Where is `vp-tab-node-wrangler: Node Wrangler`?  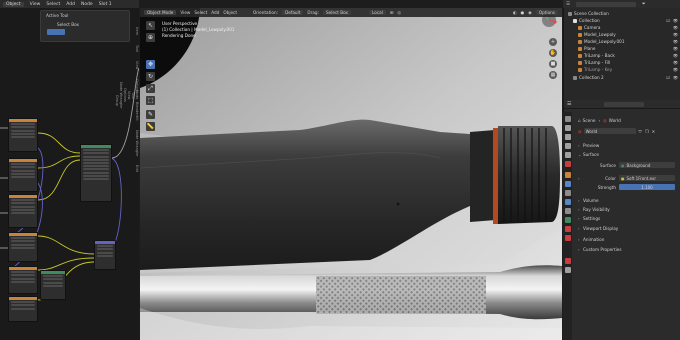 vp-tab-node-wrangler: Node Wrangler is located at coordinates (137, 143).